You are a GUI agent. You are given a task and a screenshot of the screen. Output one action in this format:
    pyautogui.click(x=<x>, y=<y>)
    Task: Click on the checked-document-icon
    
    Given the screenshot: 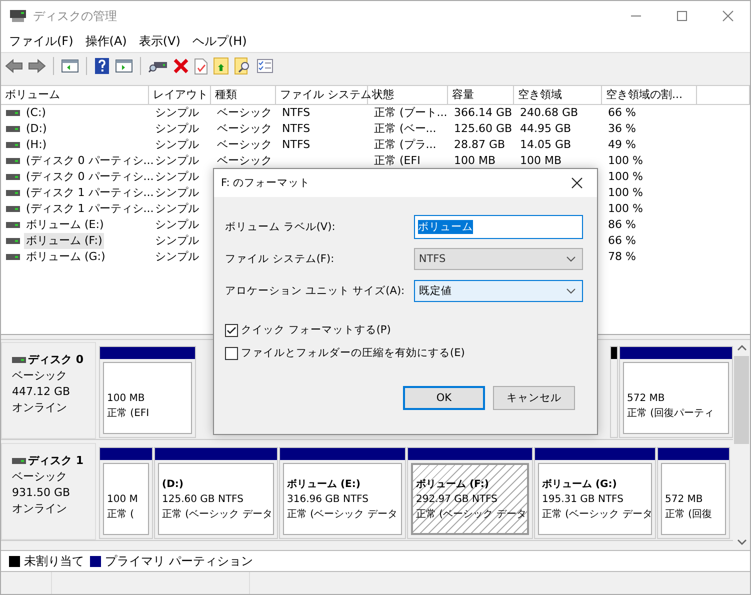 What is the action you would take?
    pyautogui.click(x=201, y=66)
    